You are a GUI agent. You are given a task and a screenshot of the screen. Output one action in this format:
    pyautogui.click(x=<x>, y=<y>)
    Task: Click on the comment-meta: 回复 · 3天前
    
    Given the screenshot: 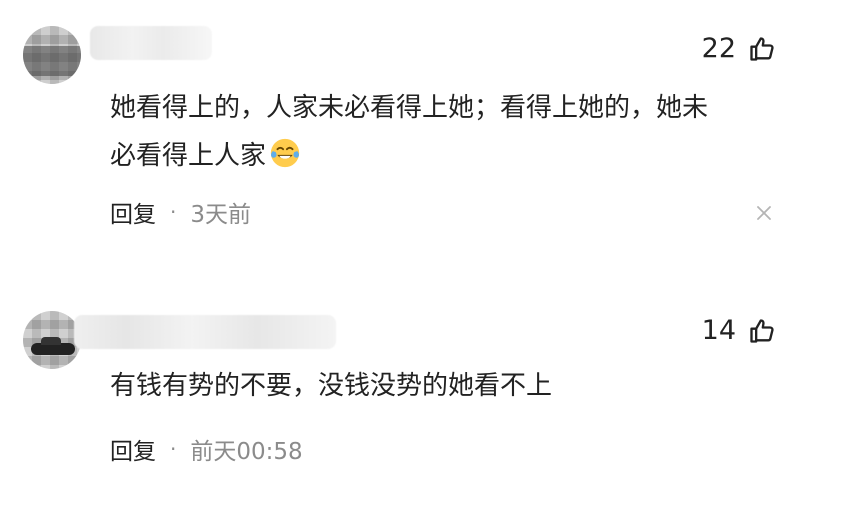 What is the action you would take?
    pyautogui.click(x=180, y=212)
    